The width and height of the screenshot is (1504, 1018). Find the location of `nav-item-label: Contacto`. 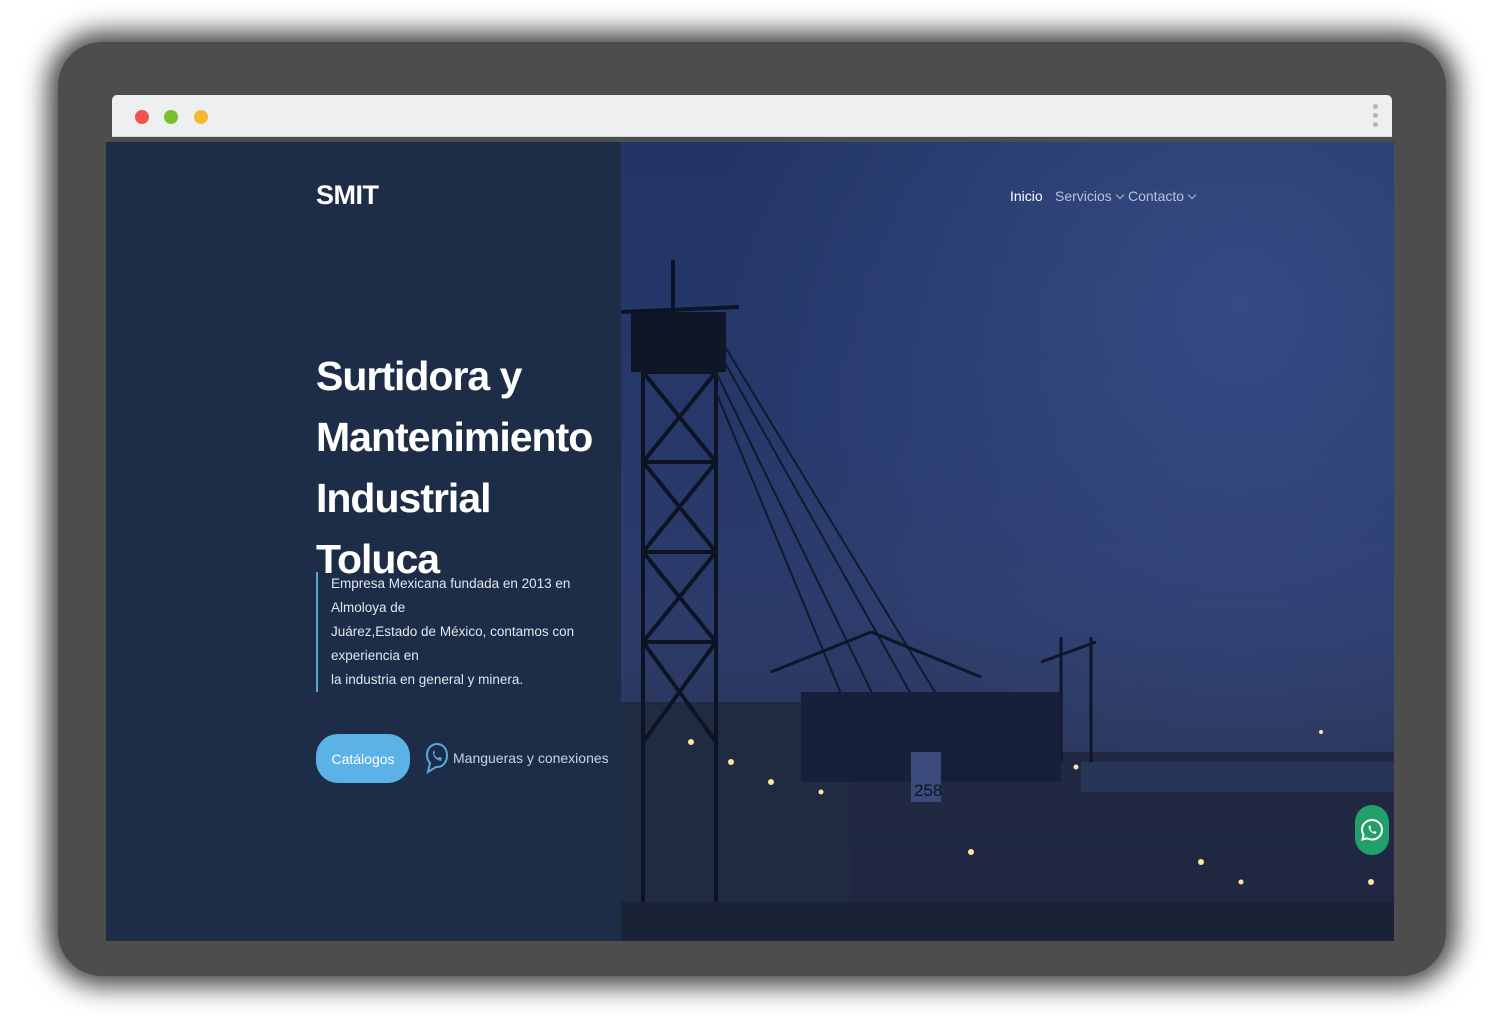

nav-item-label: Contacto is located at coordinates (1156, 196).